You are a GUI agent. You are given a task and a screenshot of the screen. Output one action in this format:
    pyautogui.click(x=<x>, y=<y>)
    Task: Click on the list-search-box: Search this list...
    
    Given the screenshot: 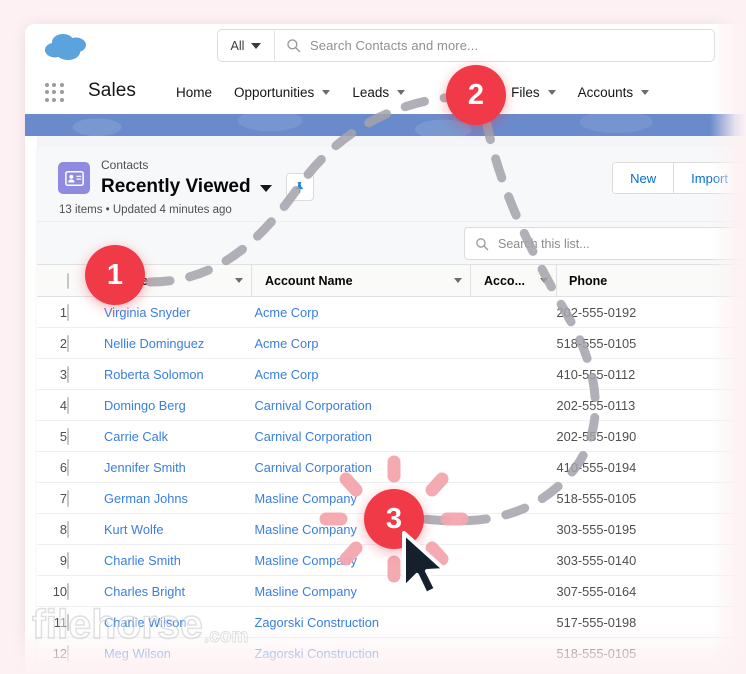 What is the action you would take?
    pyautogui.click(x=605, y=243)
    